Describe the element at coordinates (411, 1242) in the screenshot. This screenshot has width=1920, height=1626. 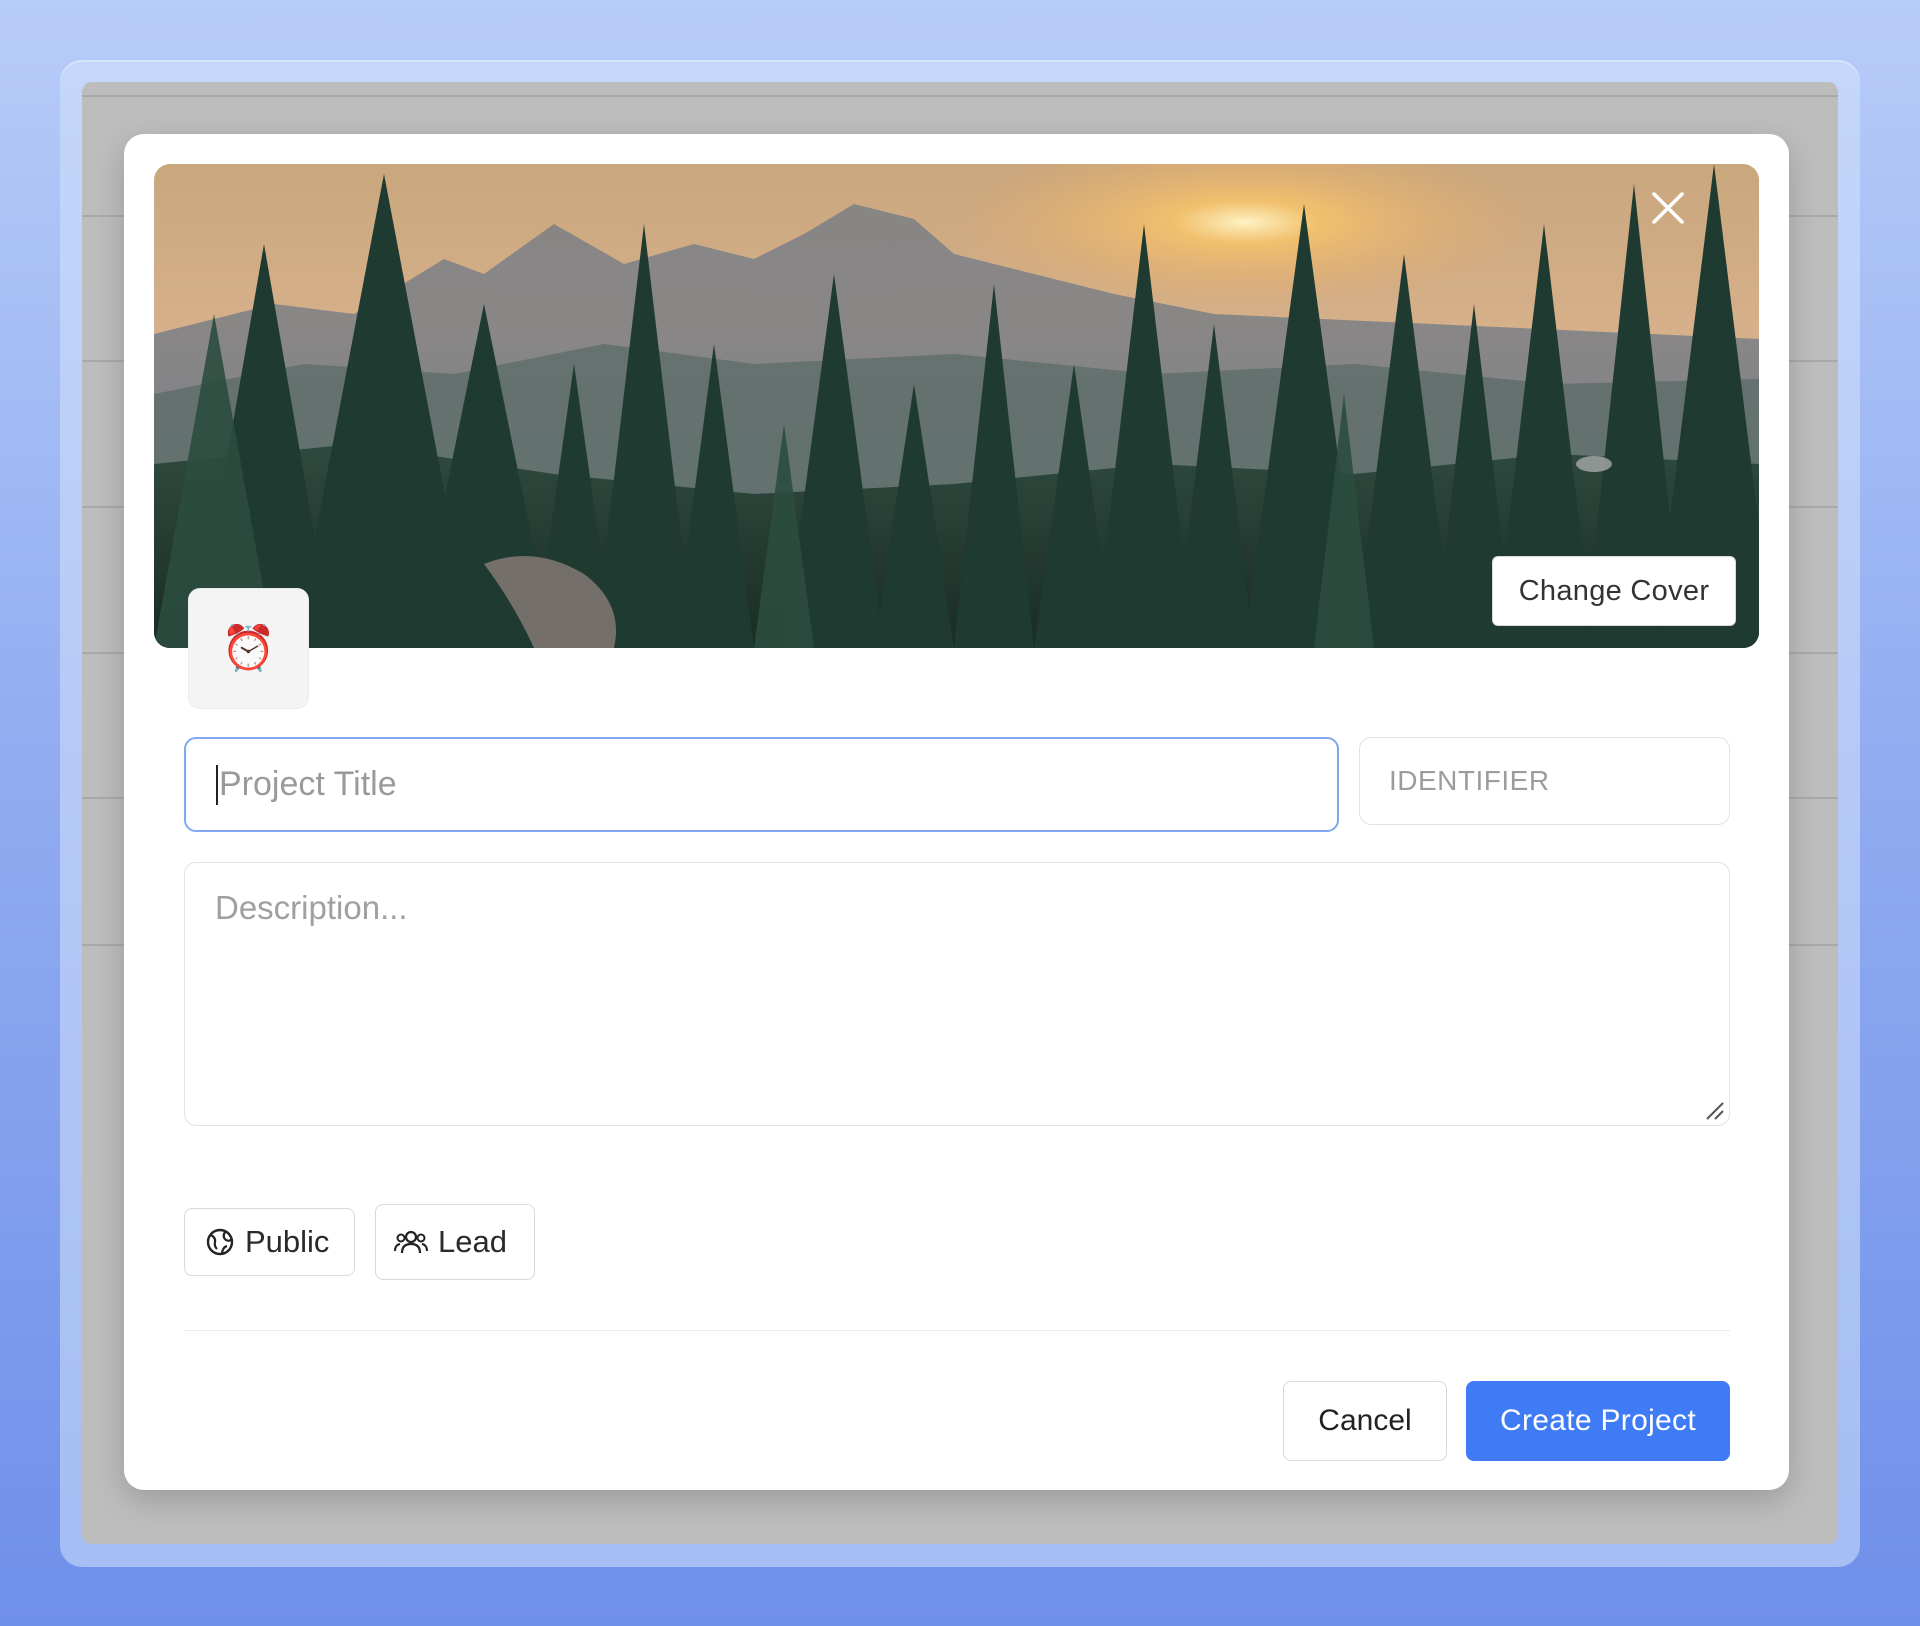
I see `users-icon` at that location.